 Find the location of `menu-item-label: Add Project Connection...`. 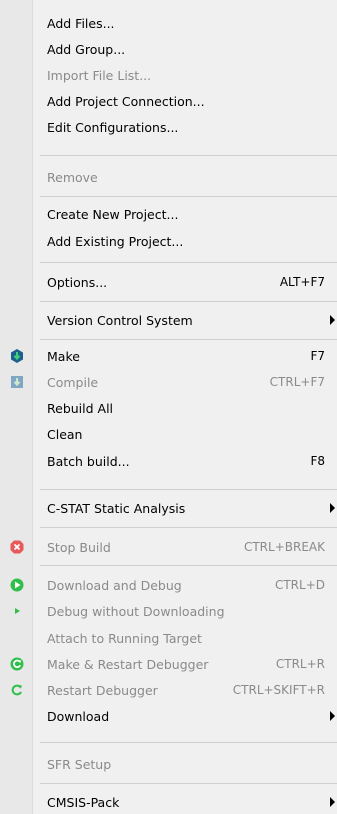

menu-item-label: Add Project Connection... is located at coordinates (126, 101).